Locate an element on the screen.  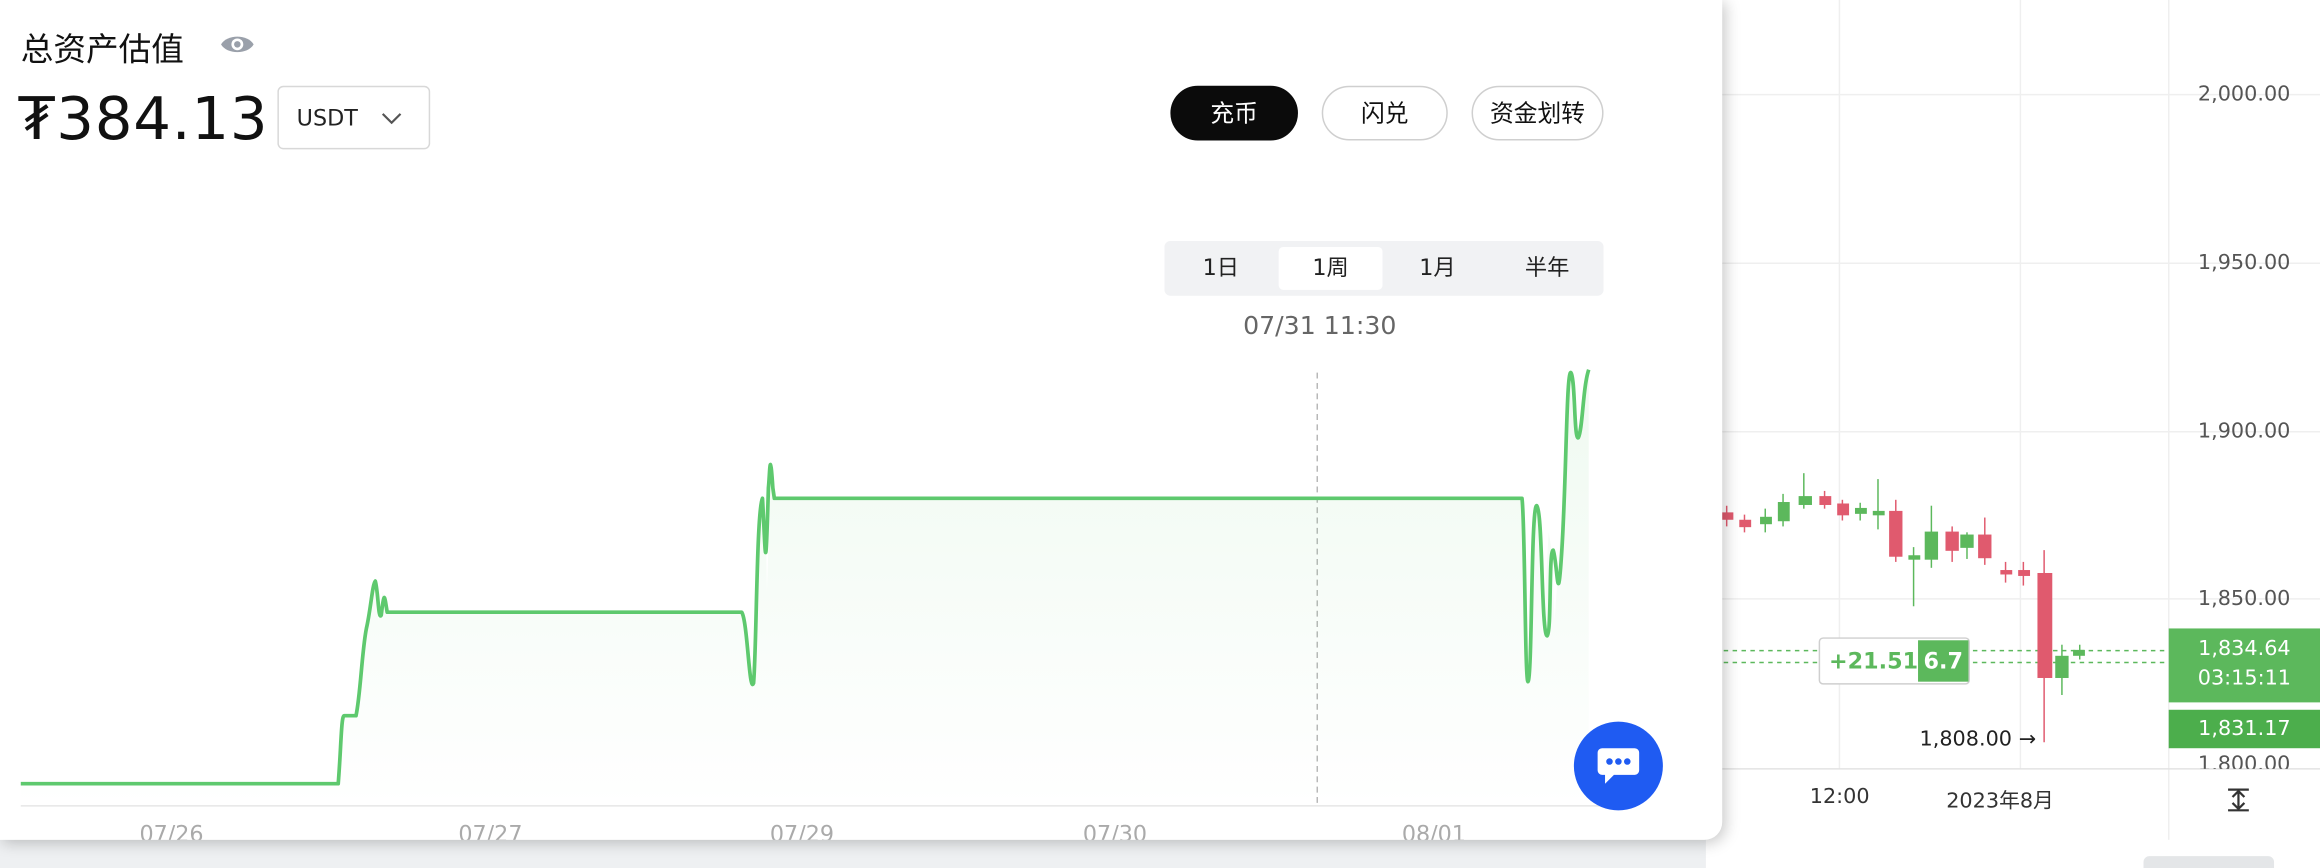
chat-support-button is located at coordinates (1618, 766).